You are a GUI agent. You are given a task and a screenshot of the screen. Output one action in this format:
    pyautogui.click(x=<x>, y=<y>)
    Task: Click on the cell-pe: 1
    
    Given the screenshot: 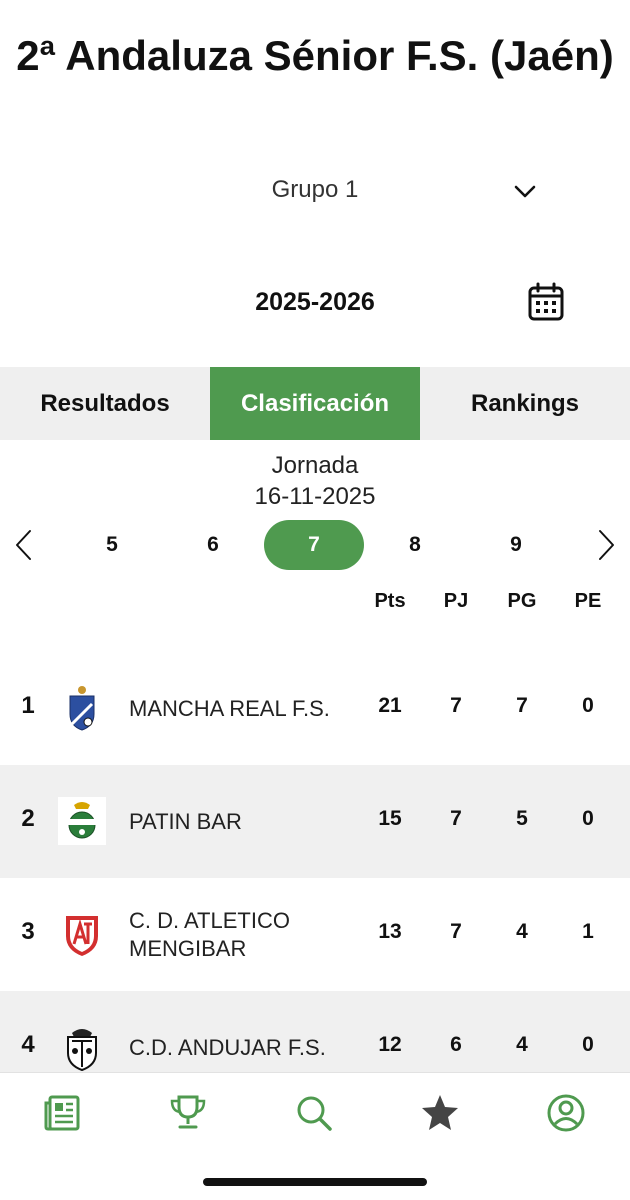 What is the action you would take?
    pyautogui.click(x=588, y=931)
    